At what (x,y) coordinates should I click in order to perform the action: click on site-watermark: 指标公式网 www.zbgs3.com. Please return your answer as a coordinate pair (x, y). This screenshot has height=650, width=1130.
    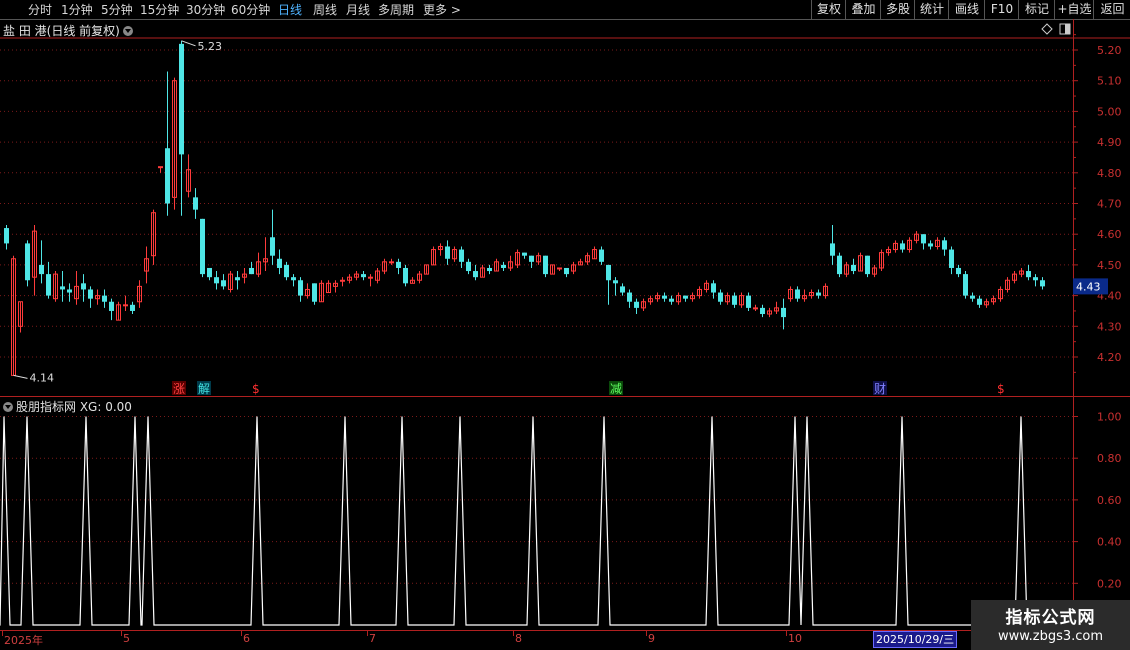
    Looking at the image, I should click on (1050, 625).